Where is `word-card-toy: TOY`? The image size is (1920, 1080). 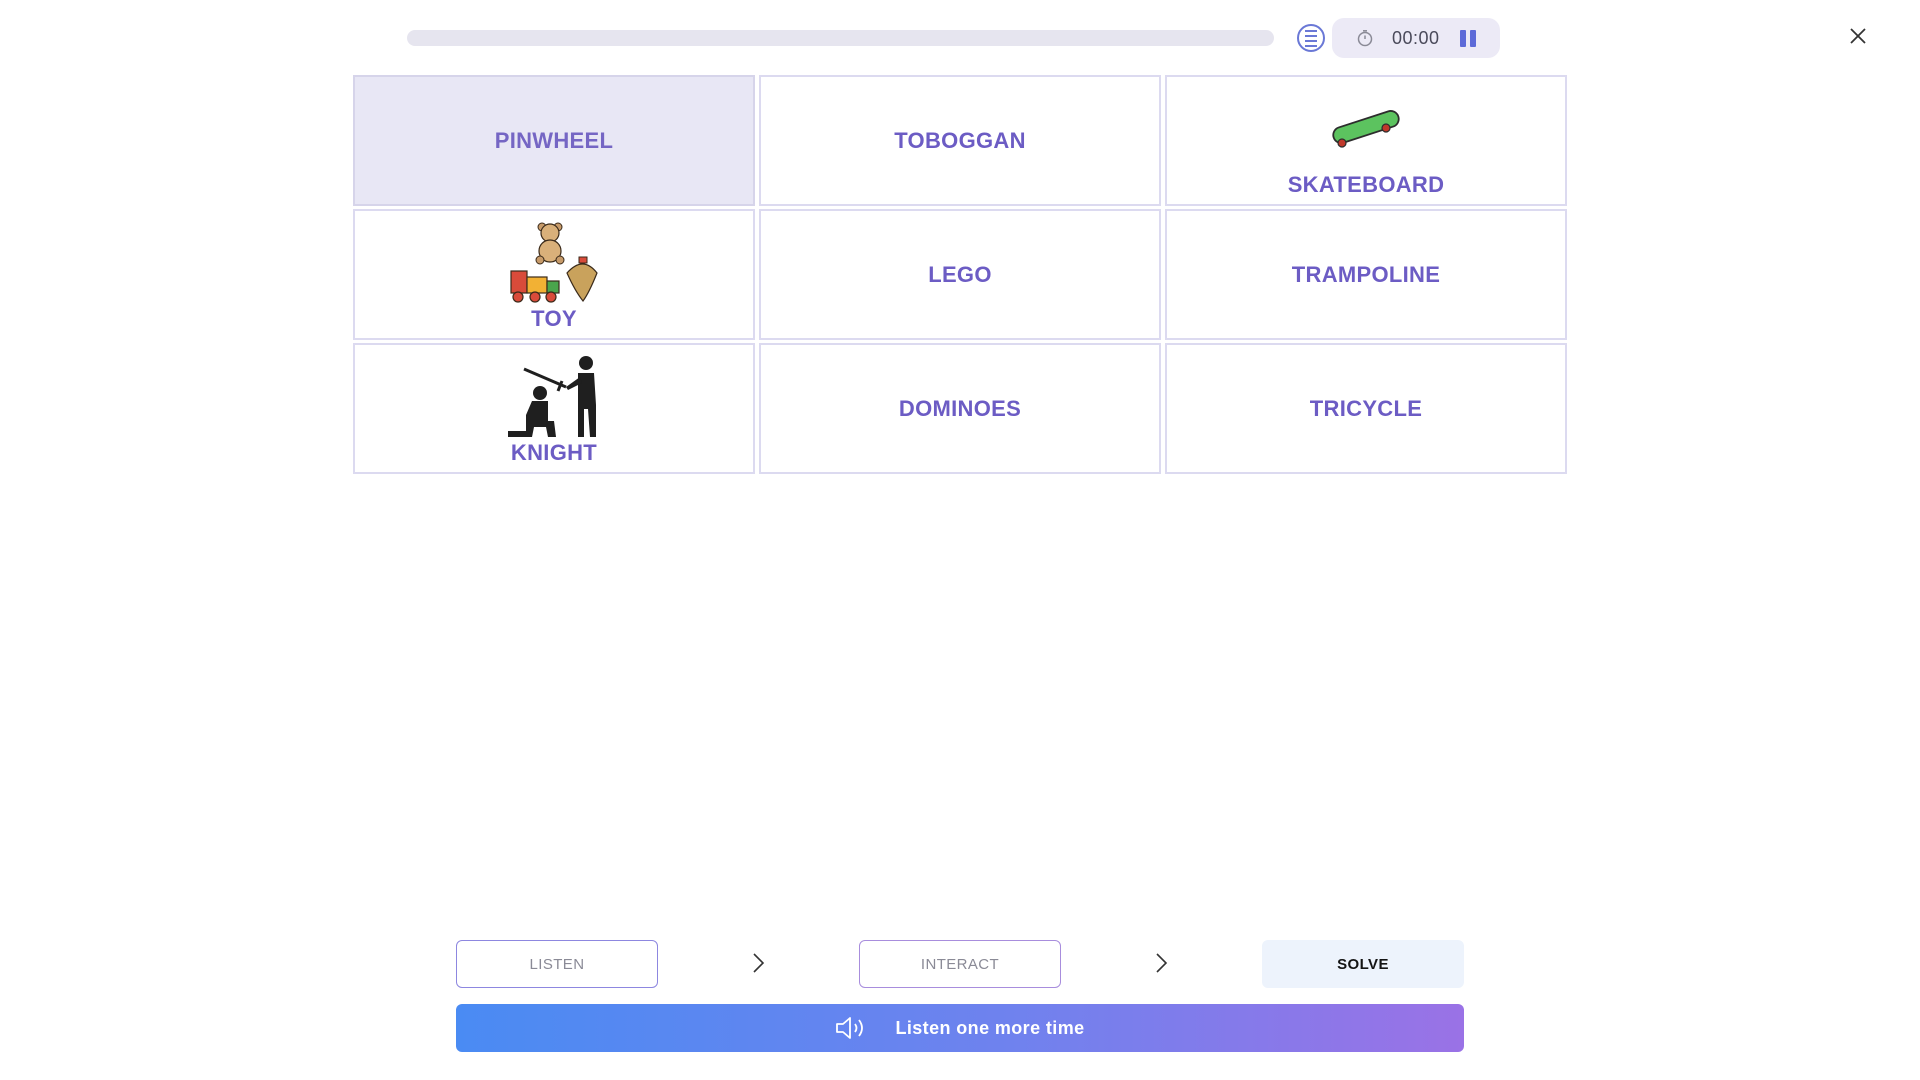
word-card-toy: TOY is located at coordinates (554, 274).